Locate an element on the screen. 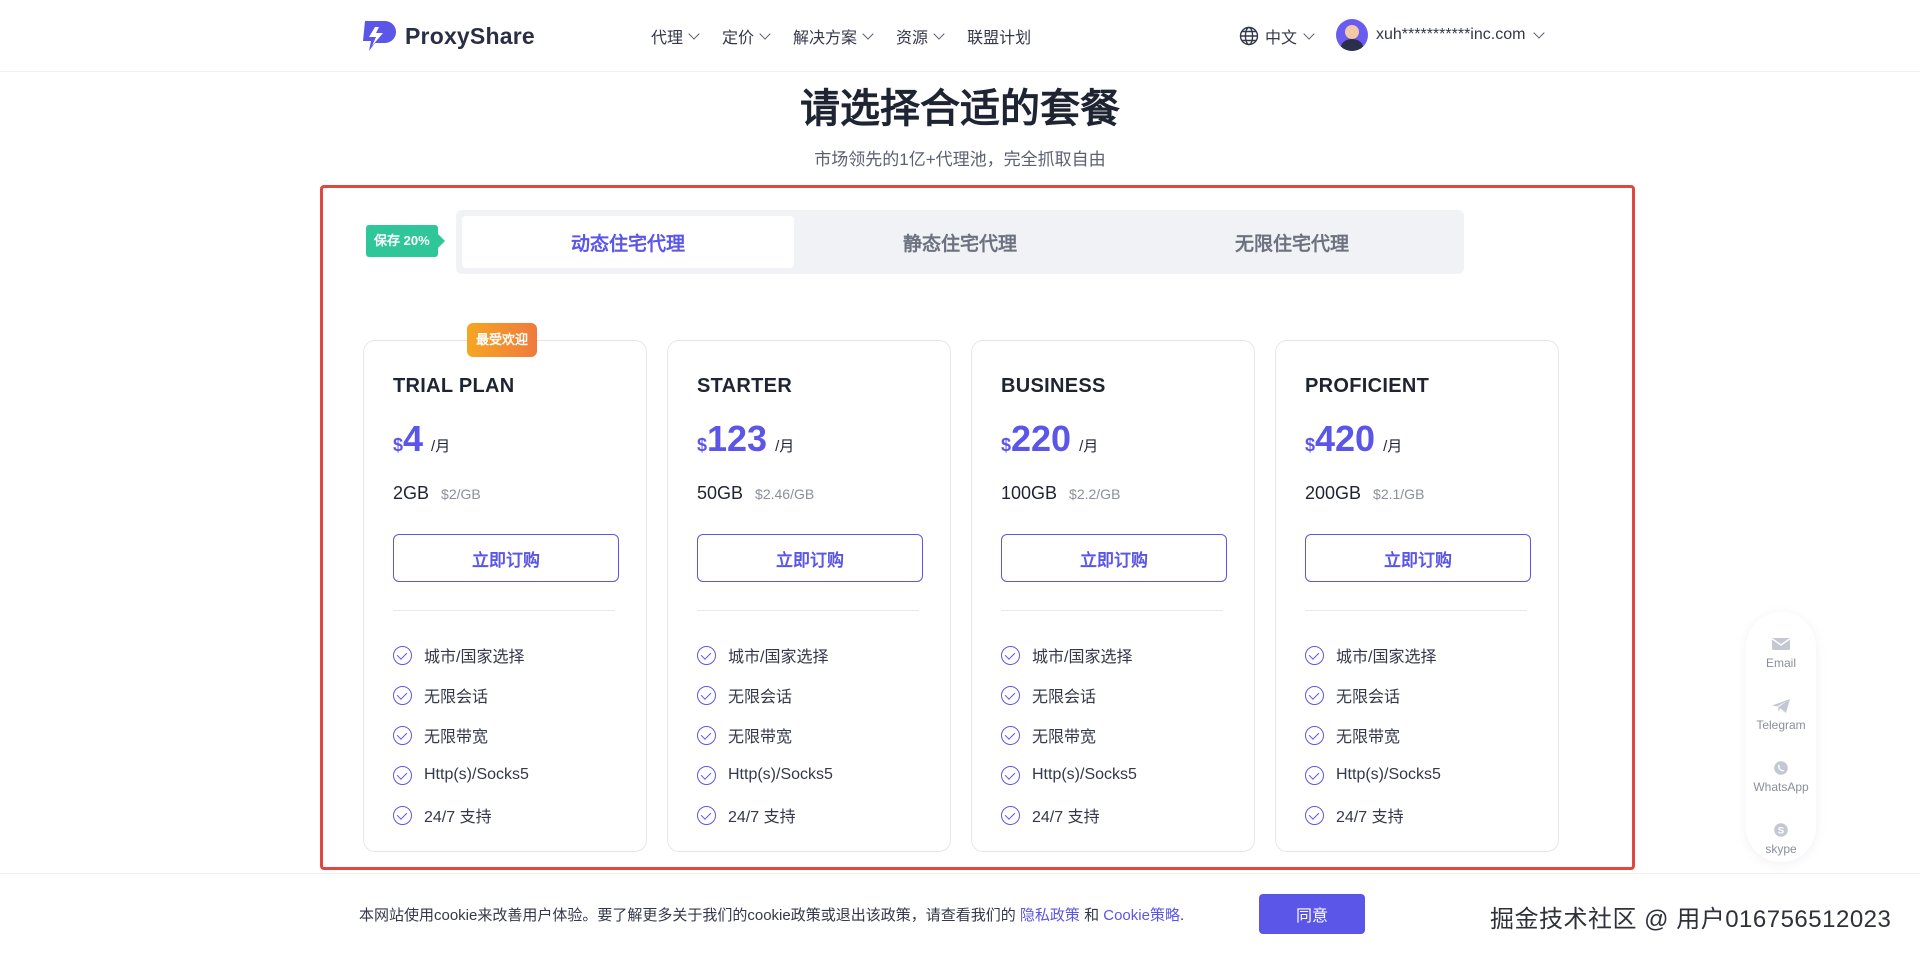 Image resolution: width=1920 pixels, height=953 pixels. nav-item-proxy: 代理 is located at coordinates (675, 36).